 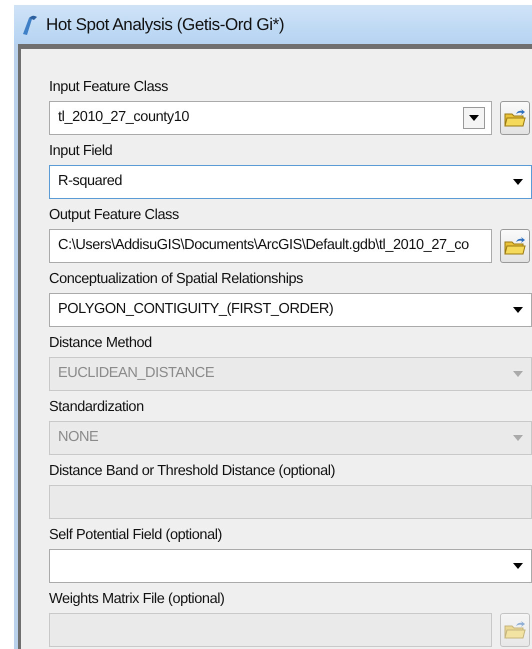 I want to click on combo-box: tl_2010_27_county10, so click(x=270, y=118).